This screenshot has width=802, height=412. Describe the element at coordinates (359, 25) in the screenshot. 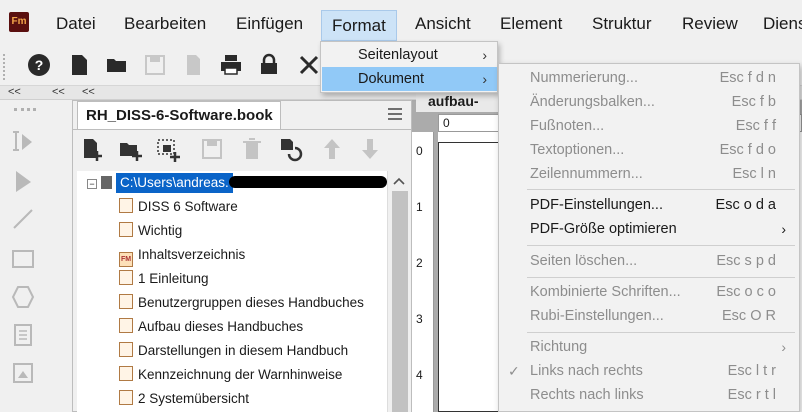

I see `menu-format: Format` at that location.